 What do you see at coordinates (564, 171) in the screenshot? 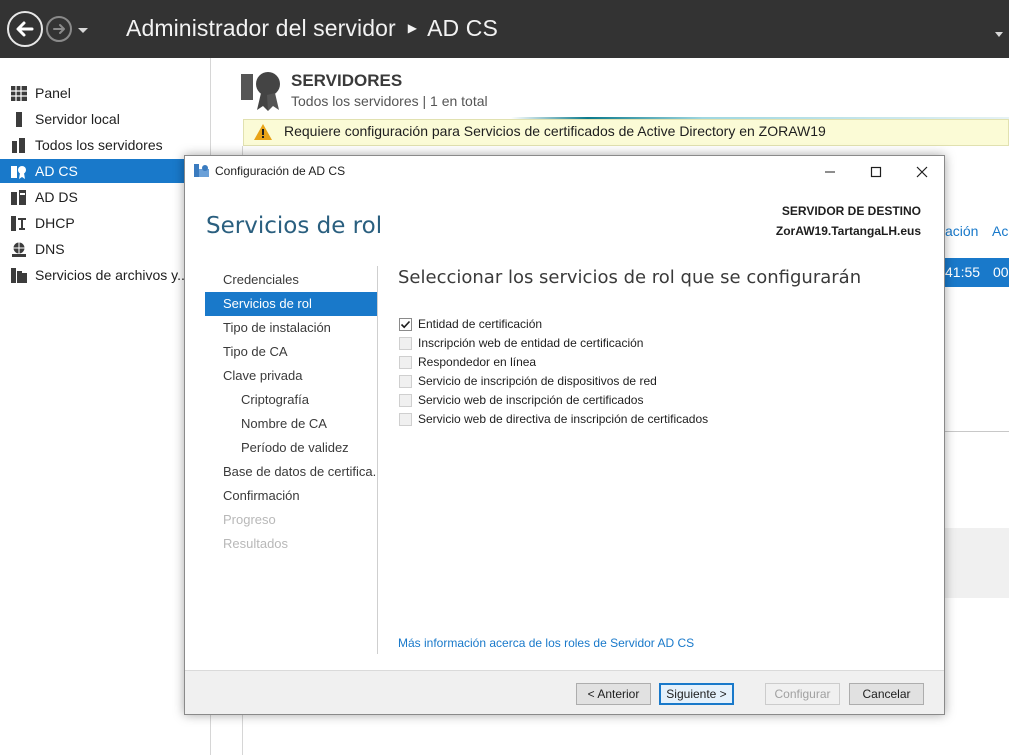
I see `dialog-title-bar: Configuración de AD CS` at bounding box center [564, 171].